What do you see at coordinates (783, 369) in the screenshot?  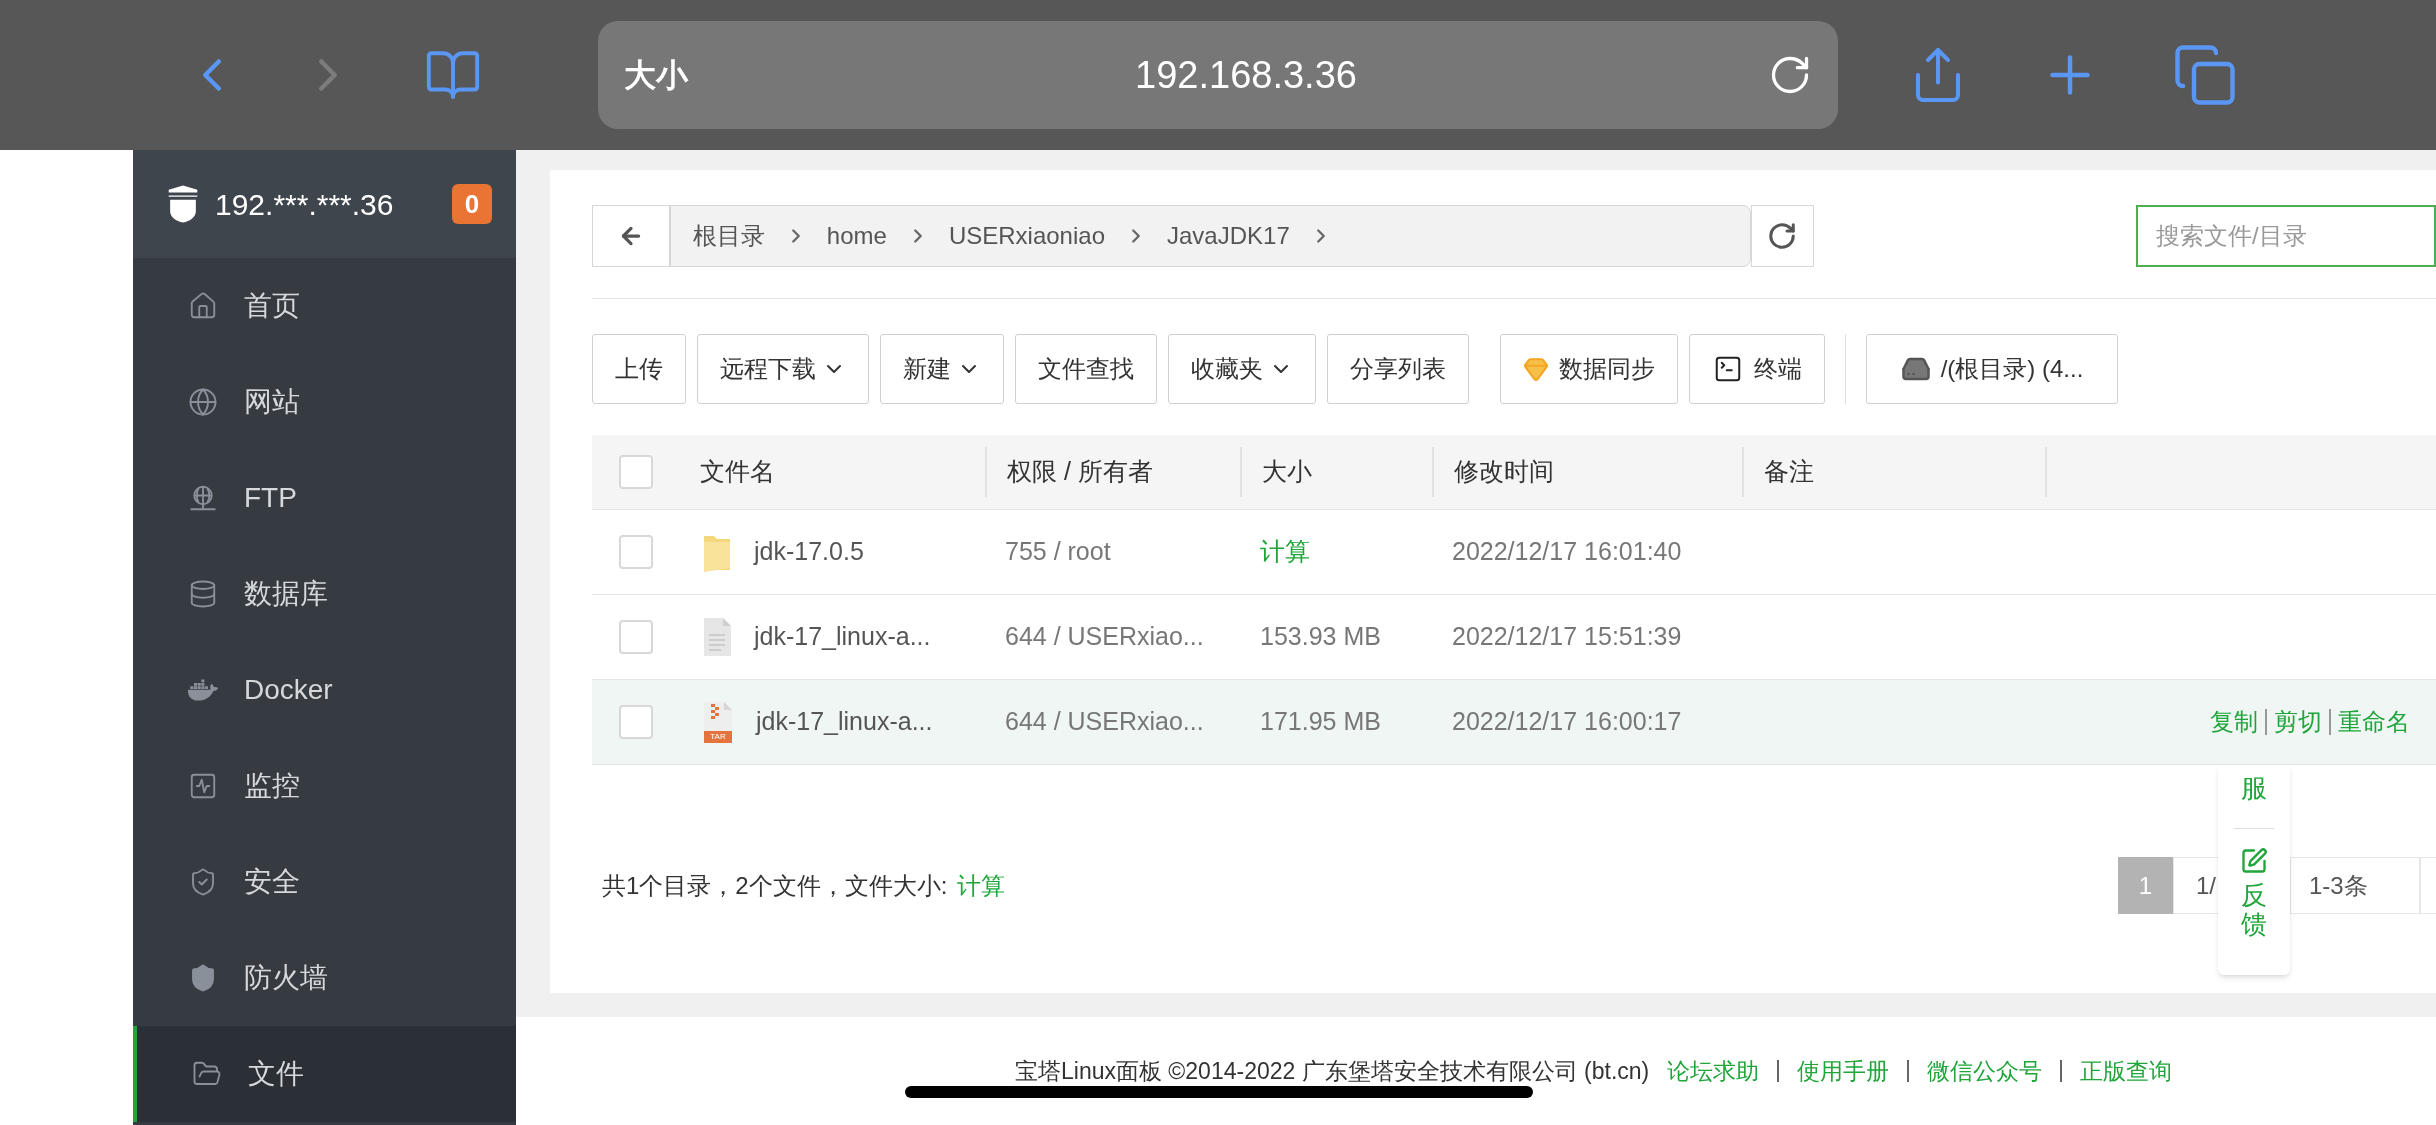 I see `toolbar-button: 远程下载` at bounding box center [783, 369].